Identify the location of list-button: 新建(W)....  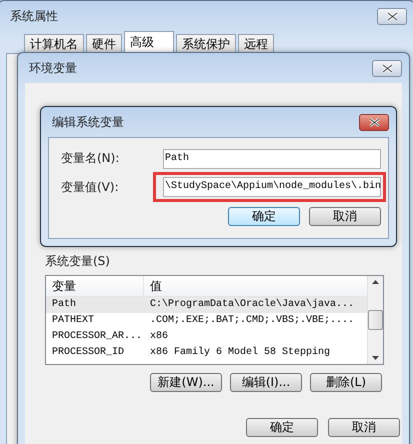
(186, 382).